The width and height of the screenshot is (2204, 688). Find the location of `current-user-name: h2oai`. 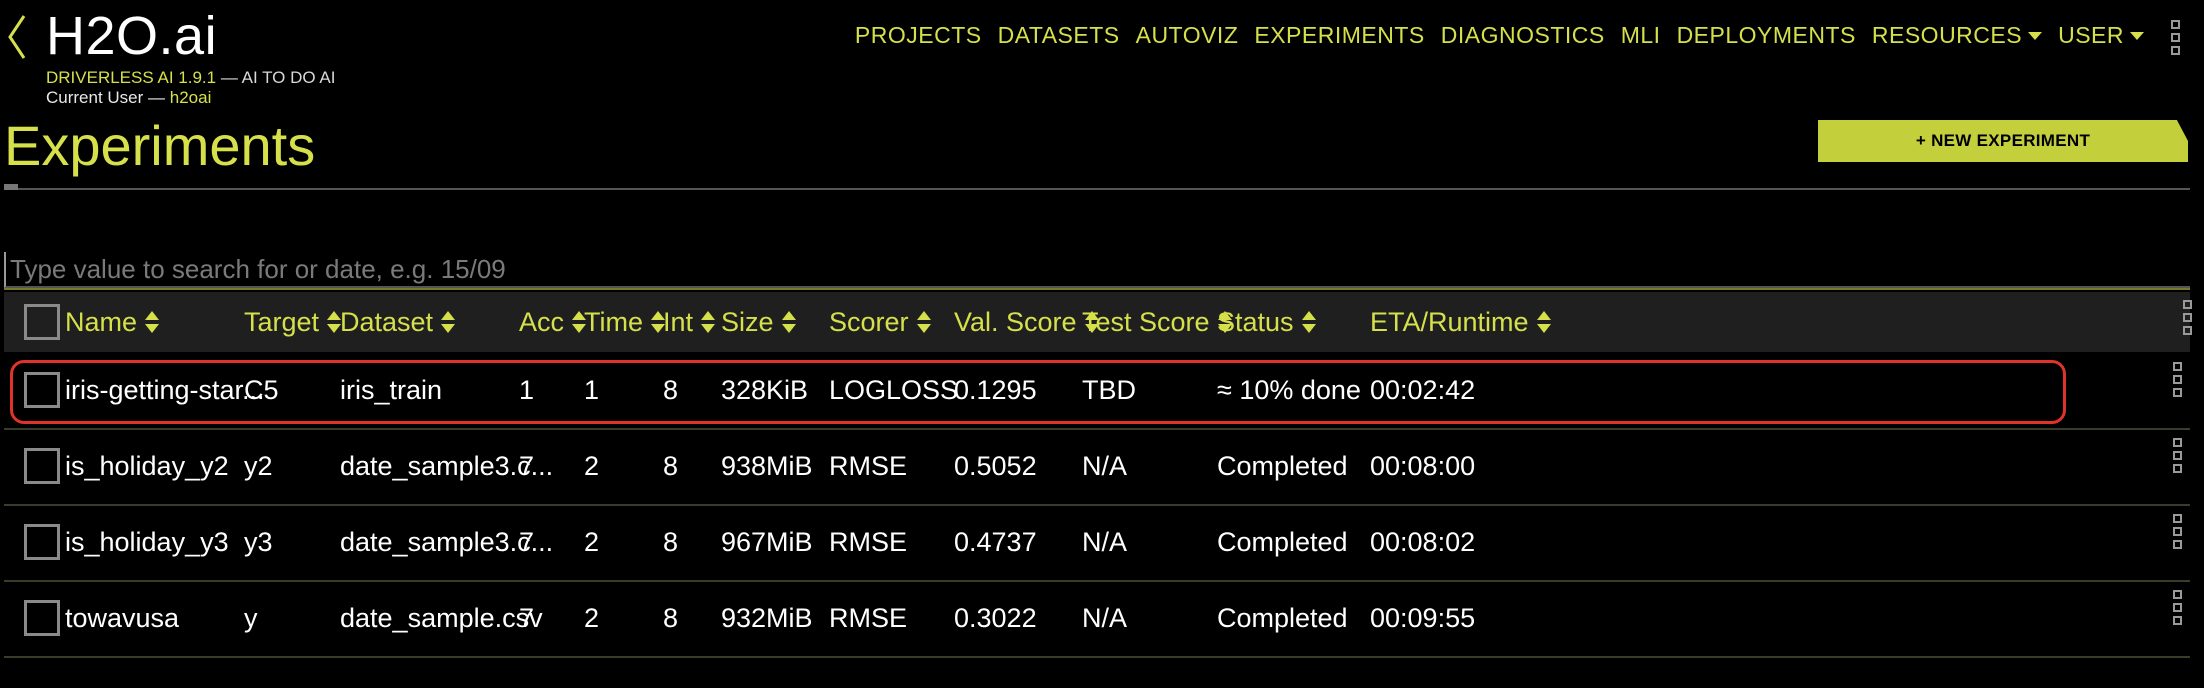

current-user-name: h2oai is located at coordinates (190, 97).